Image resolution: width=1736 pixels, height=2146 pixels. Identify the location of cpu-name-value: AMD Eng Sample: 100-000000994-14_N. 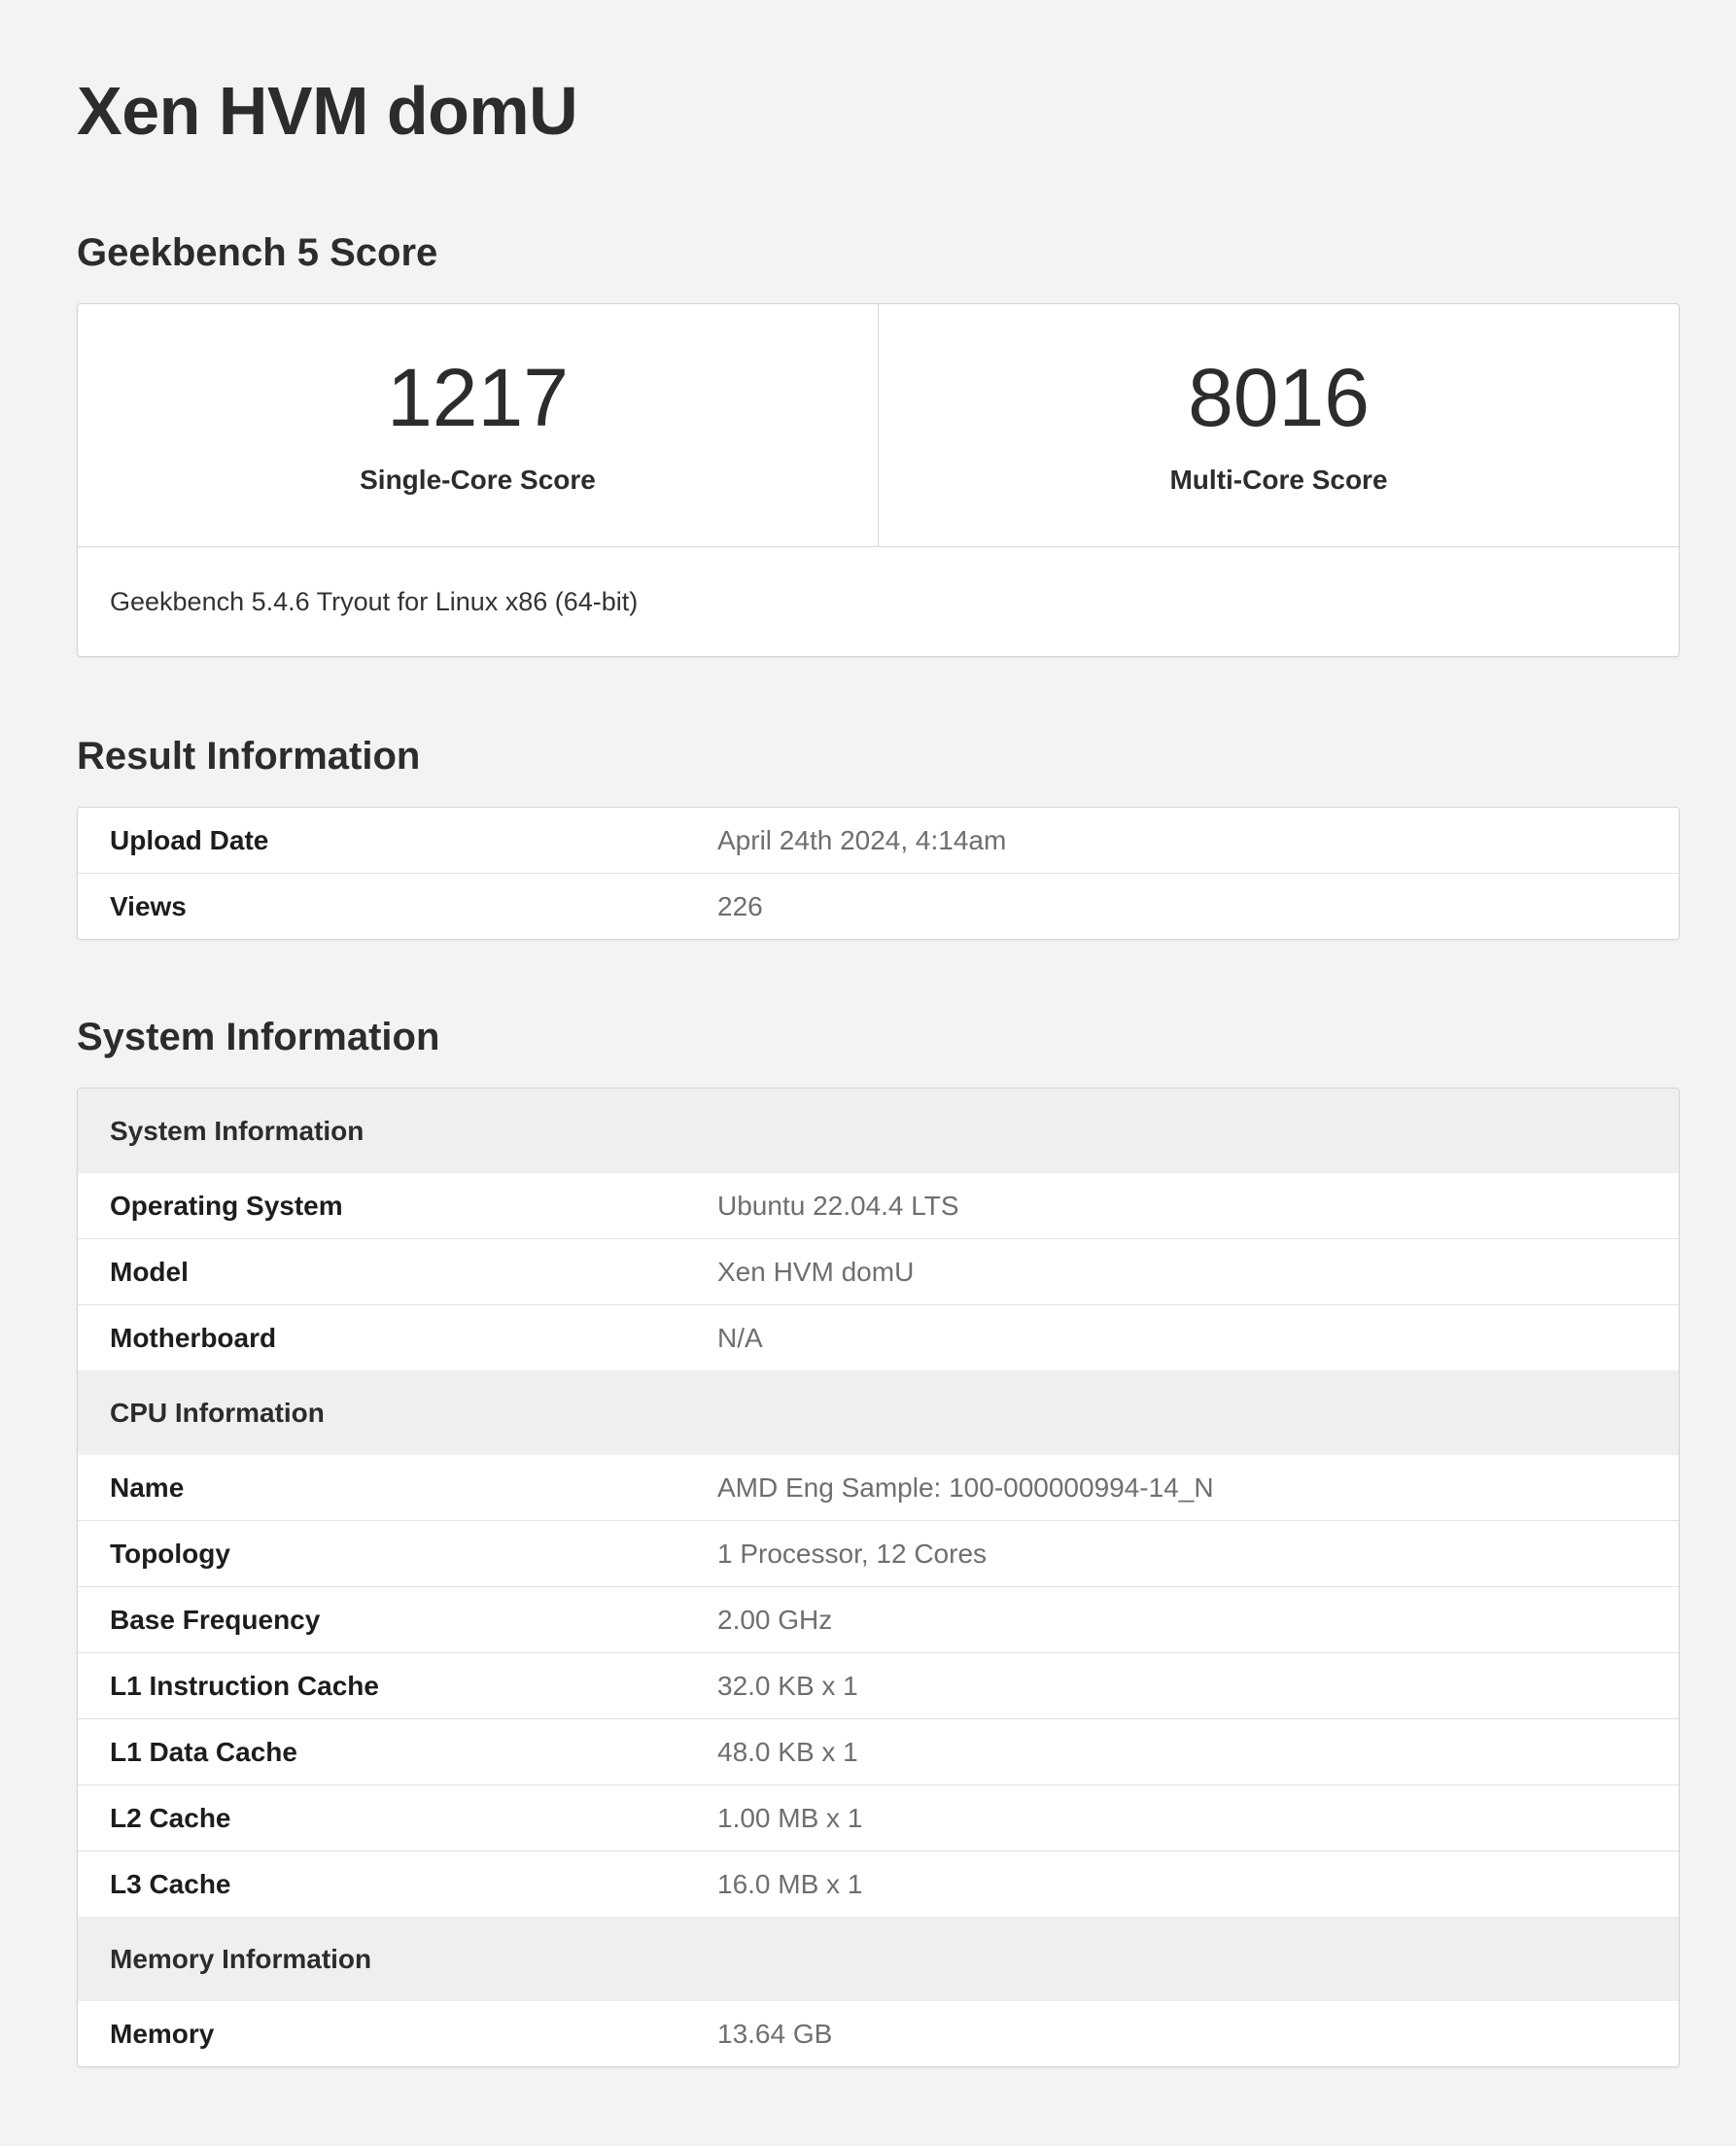
(965, 1487).